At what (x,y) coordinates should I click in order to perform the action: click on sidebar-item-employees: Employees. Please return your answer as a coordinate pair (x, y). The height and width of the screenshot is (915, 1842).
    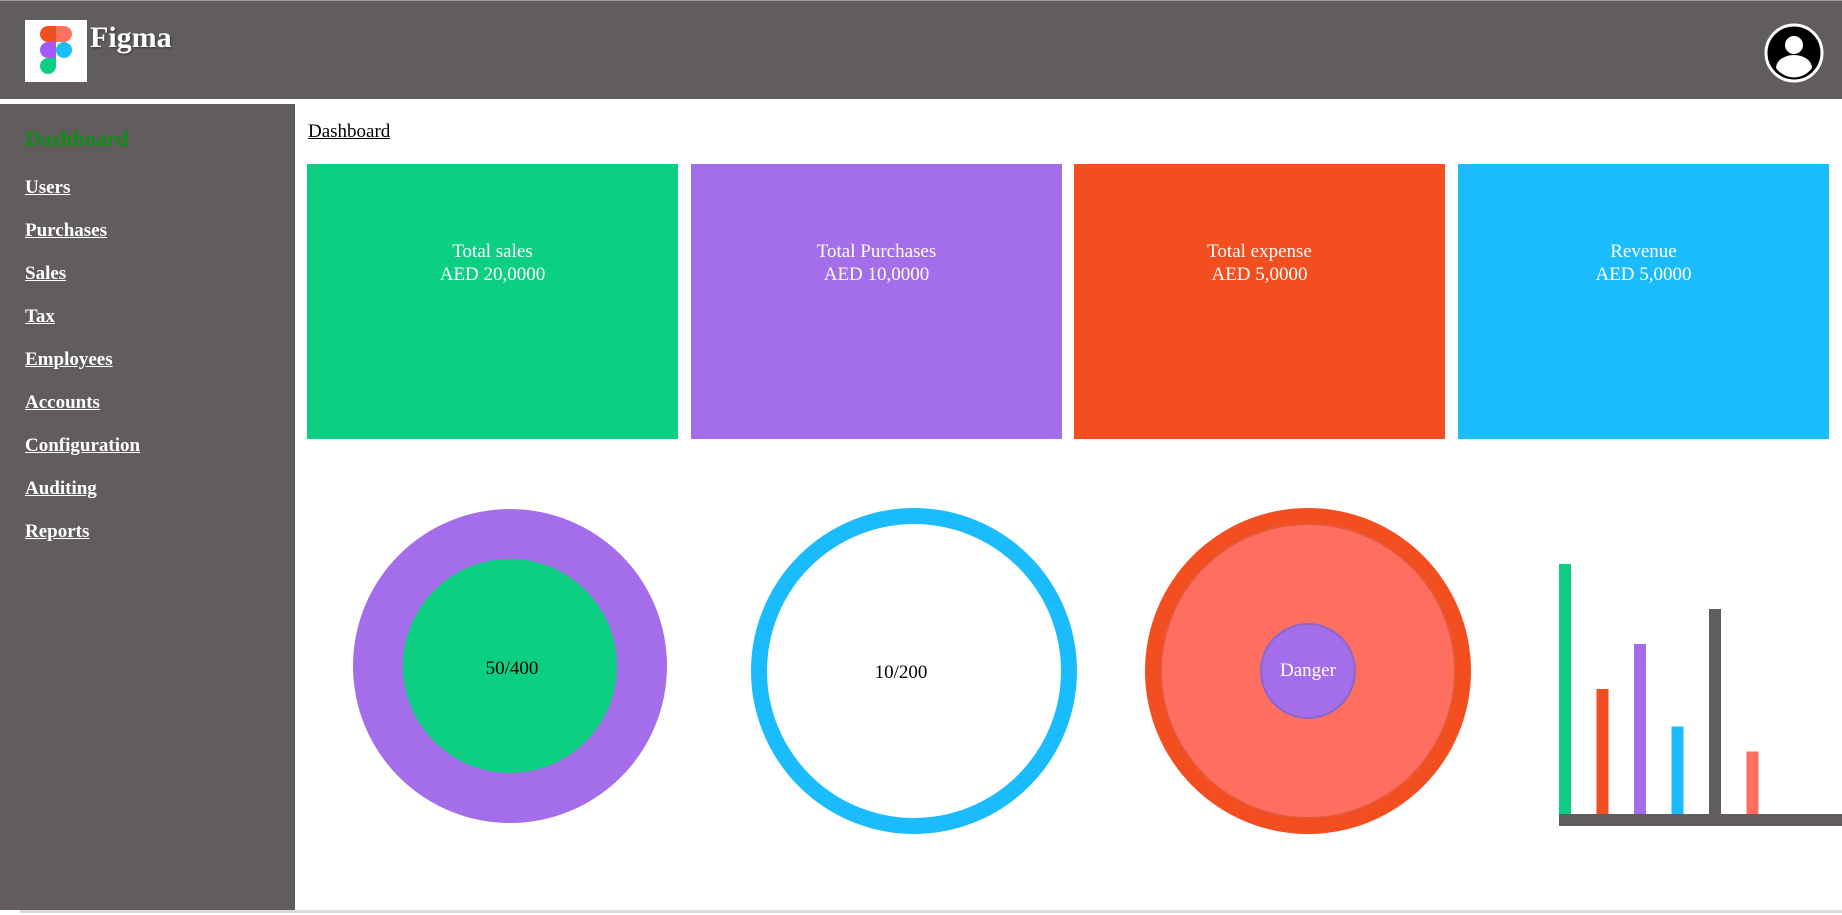
    Looking at the image, I should click on (69, 360).